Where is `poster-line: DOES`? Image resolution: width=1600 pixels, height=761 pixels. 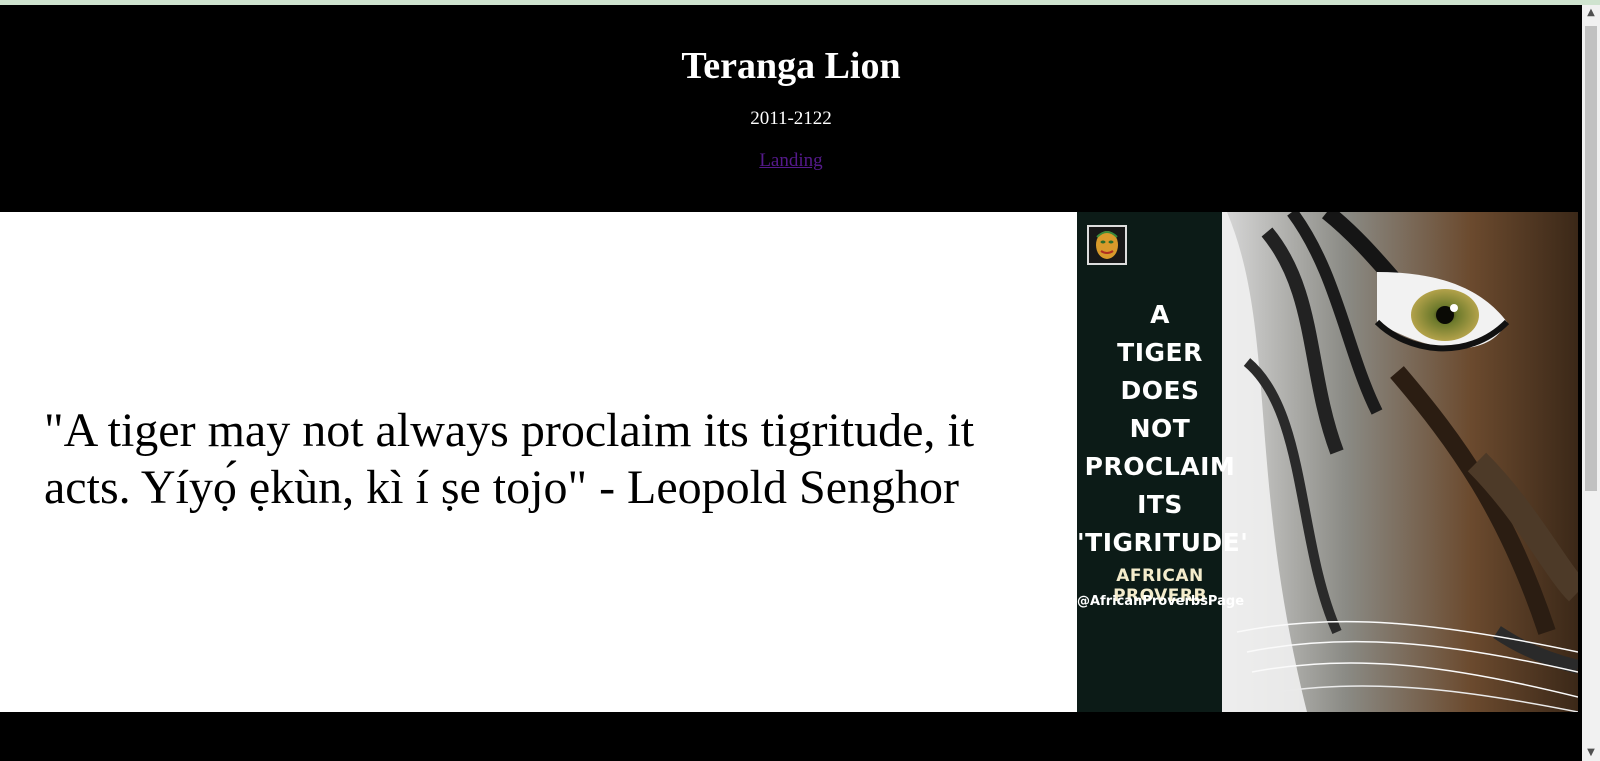 poster-line: DOES is located at coordinates (1160, 390).